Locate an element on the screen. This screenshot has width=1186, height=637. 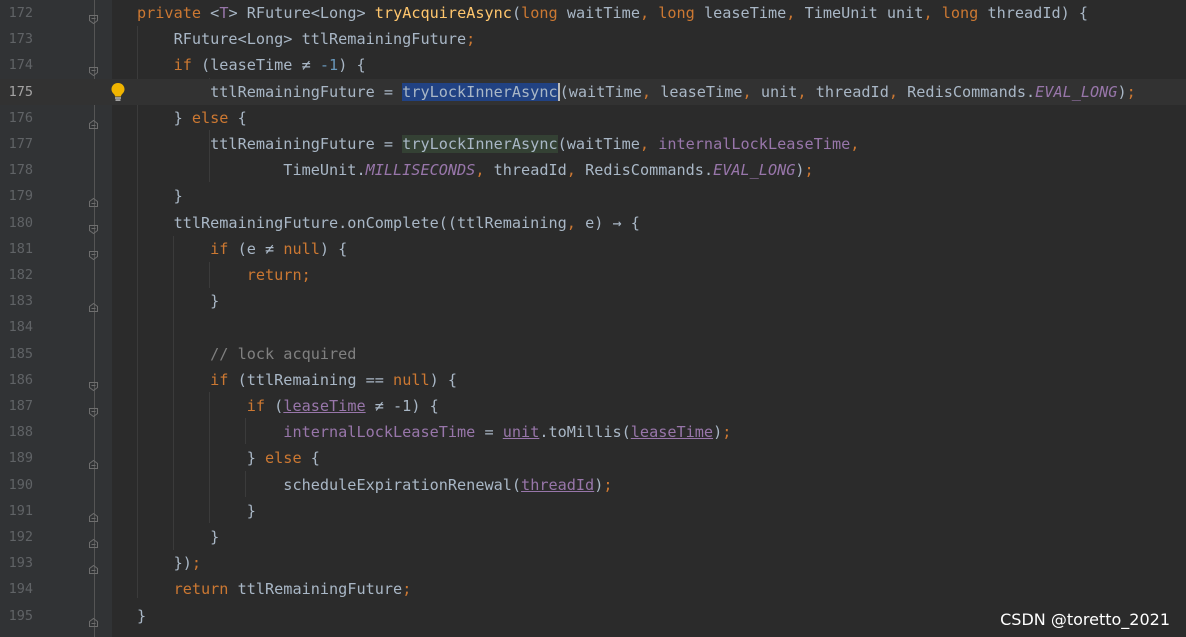
code-line: 194 return ttlRemainingFuture; is located at coordinates (593, 589).